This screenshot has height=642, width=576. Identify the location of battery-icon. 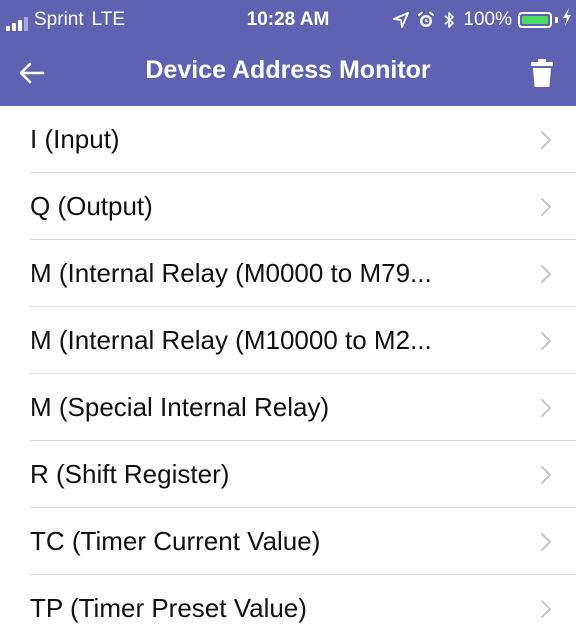
(535, 20).